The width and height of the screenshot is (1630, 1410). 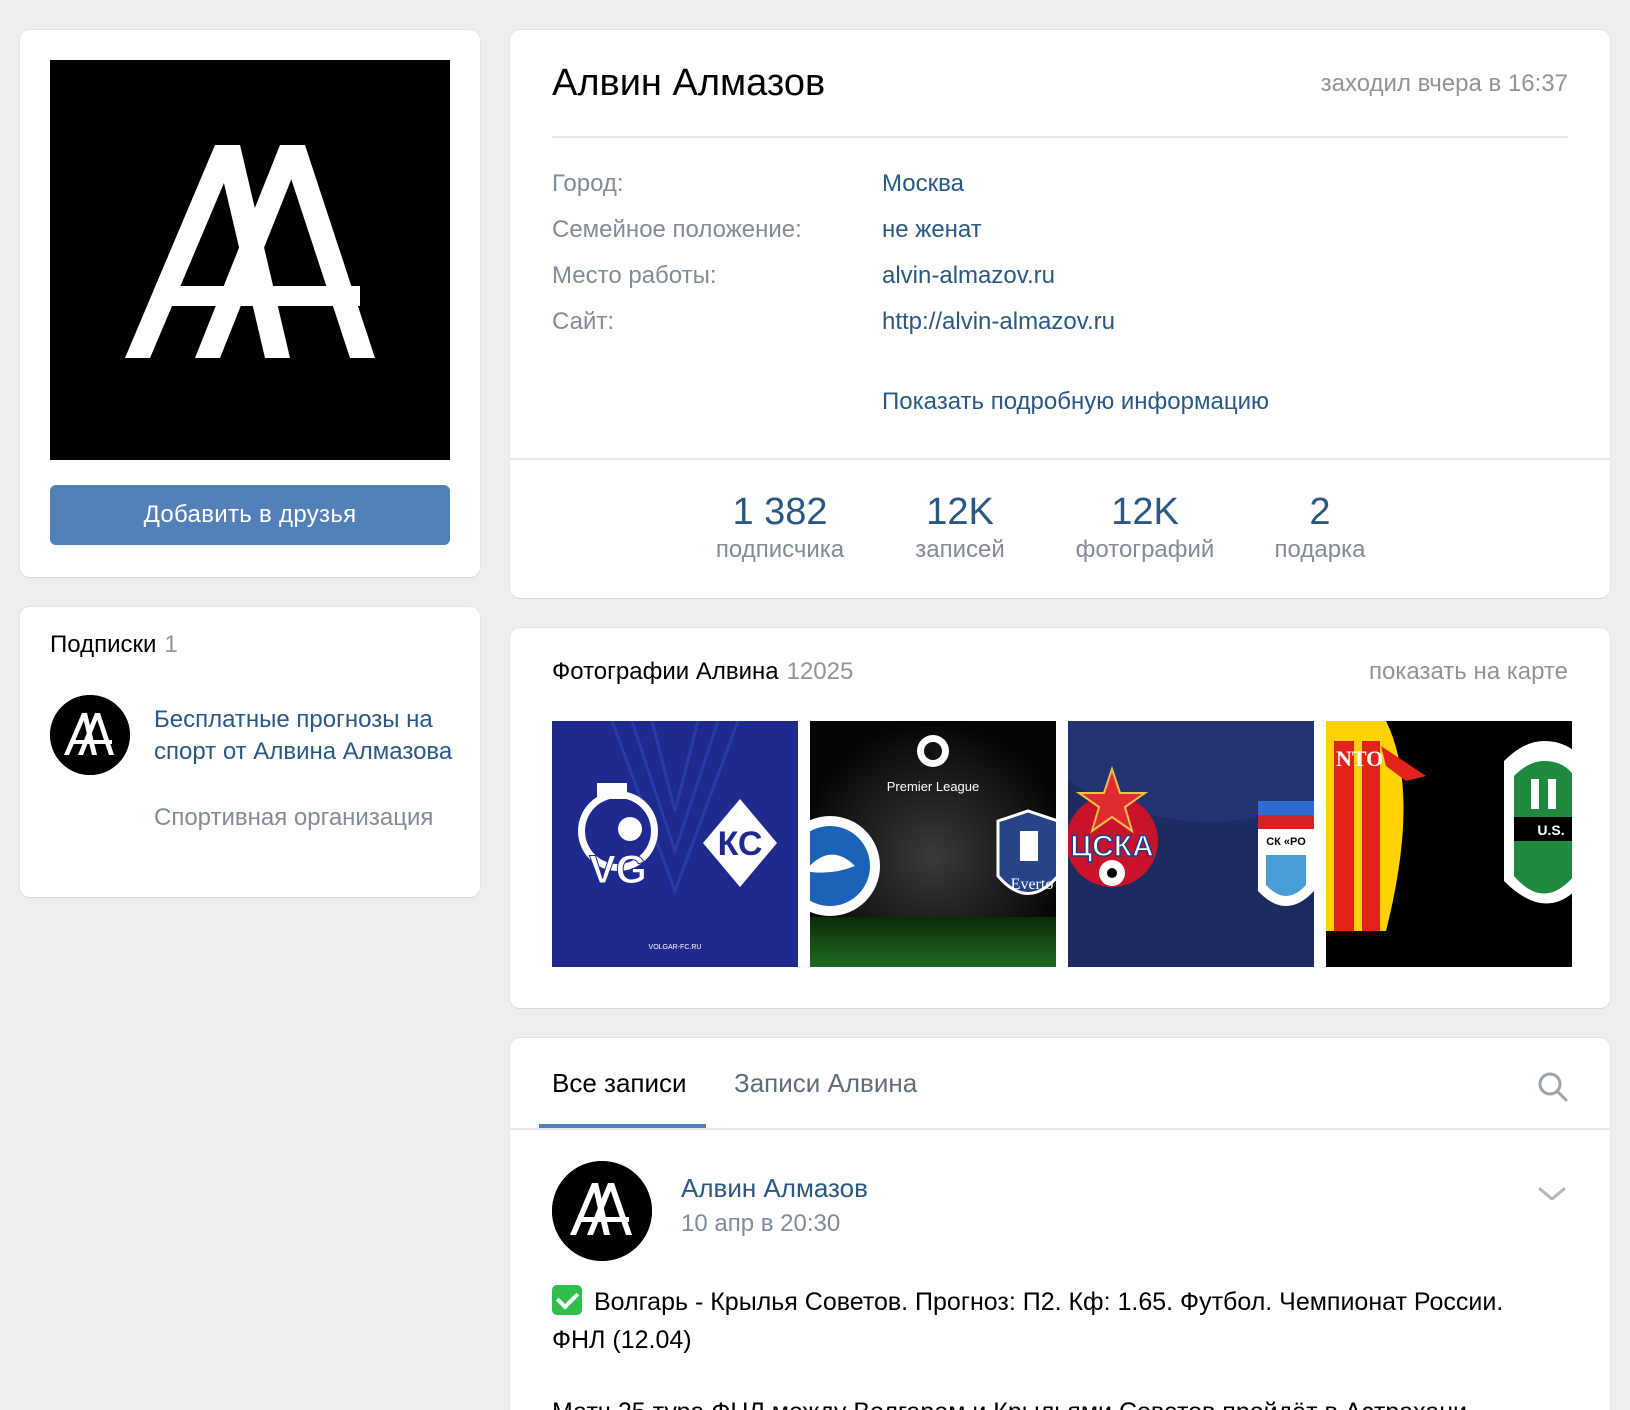 I want to click on post-date: 10 апр в 20:30, so click(x=760, y=1224).